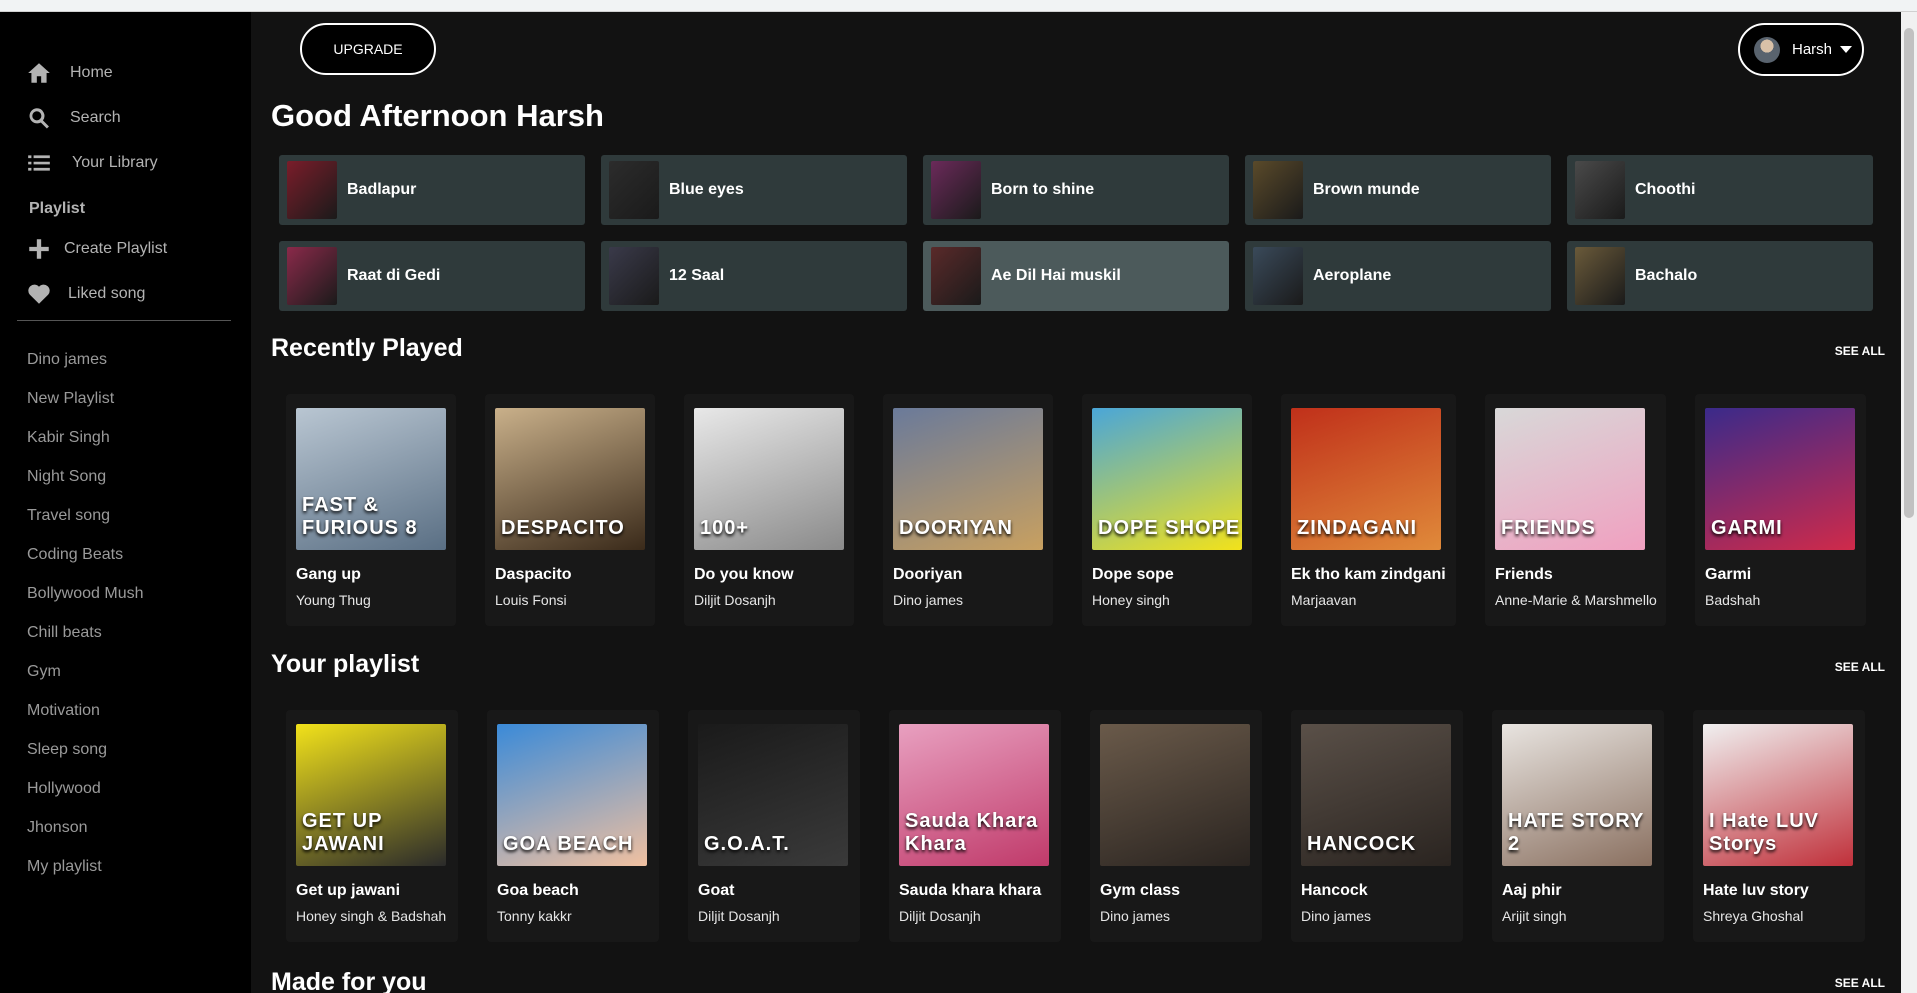  Describe the element at coordinates (956, 528) in the screenshot. I see `album-cover-text: DOORIYAN` at that location.